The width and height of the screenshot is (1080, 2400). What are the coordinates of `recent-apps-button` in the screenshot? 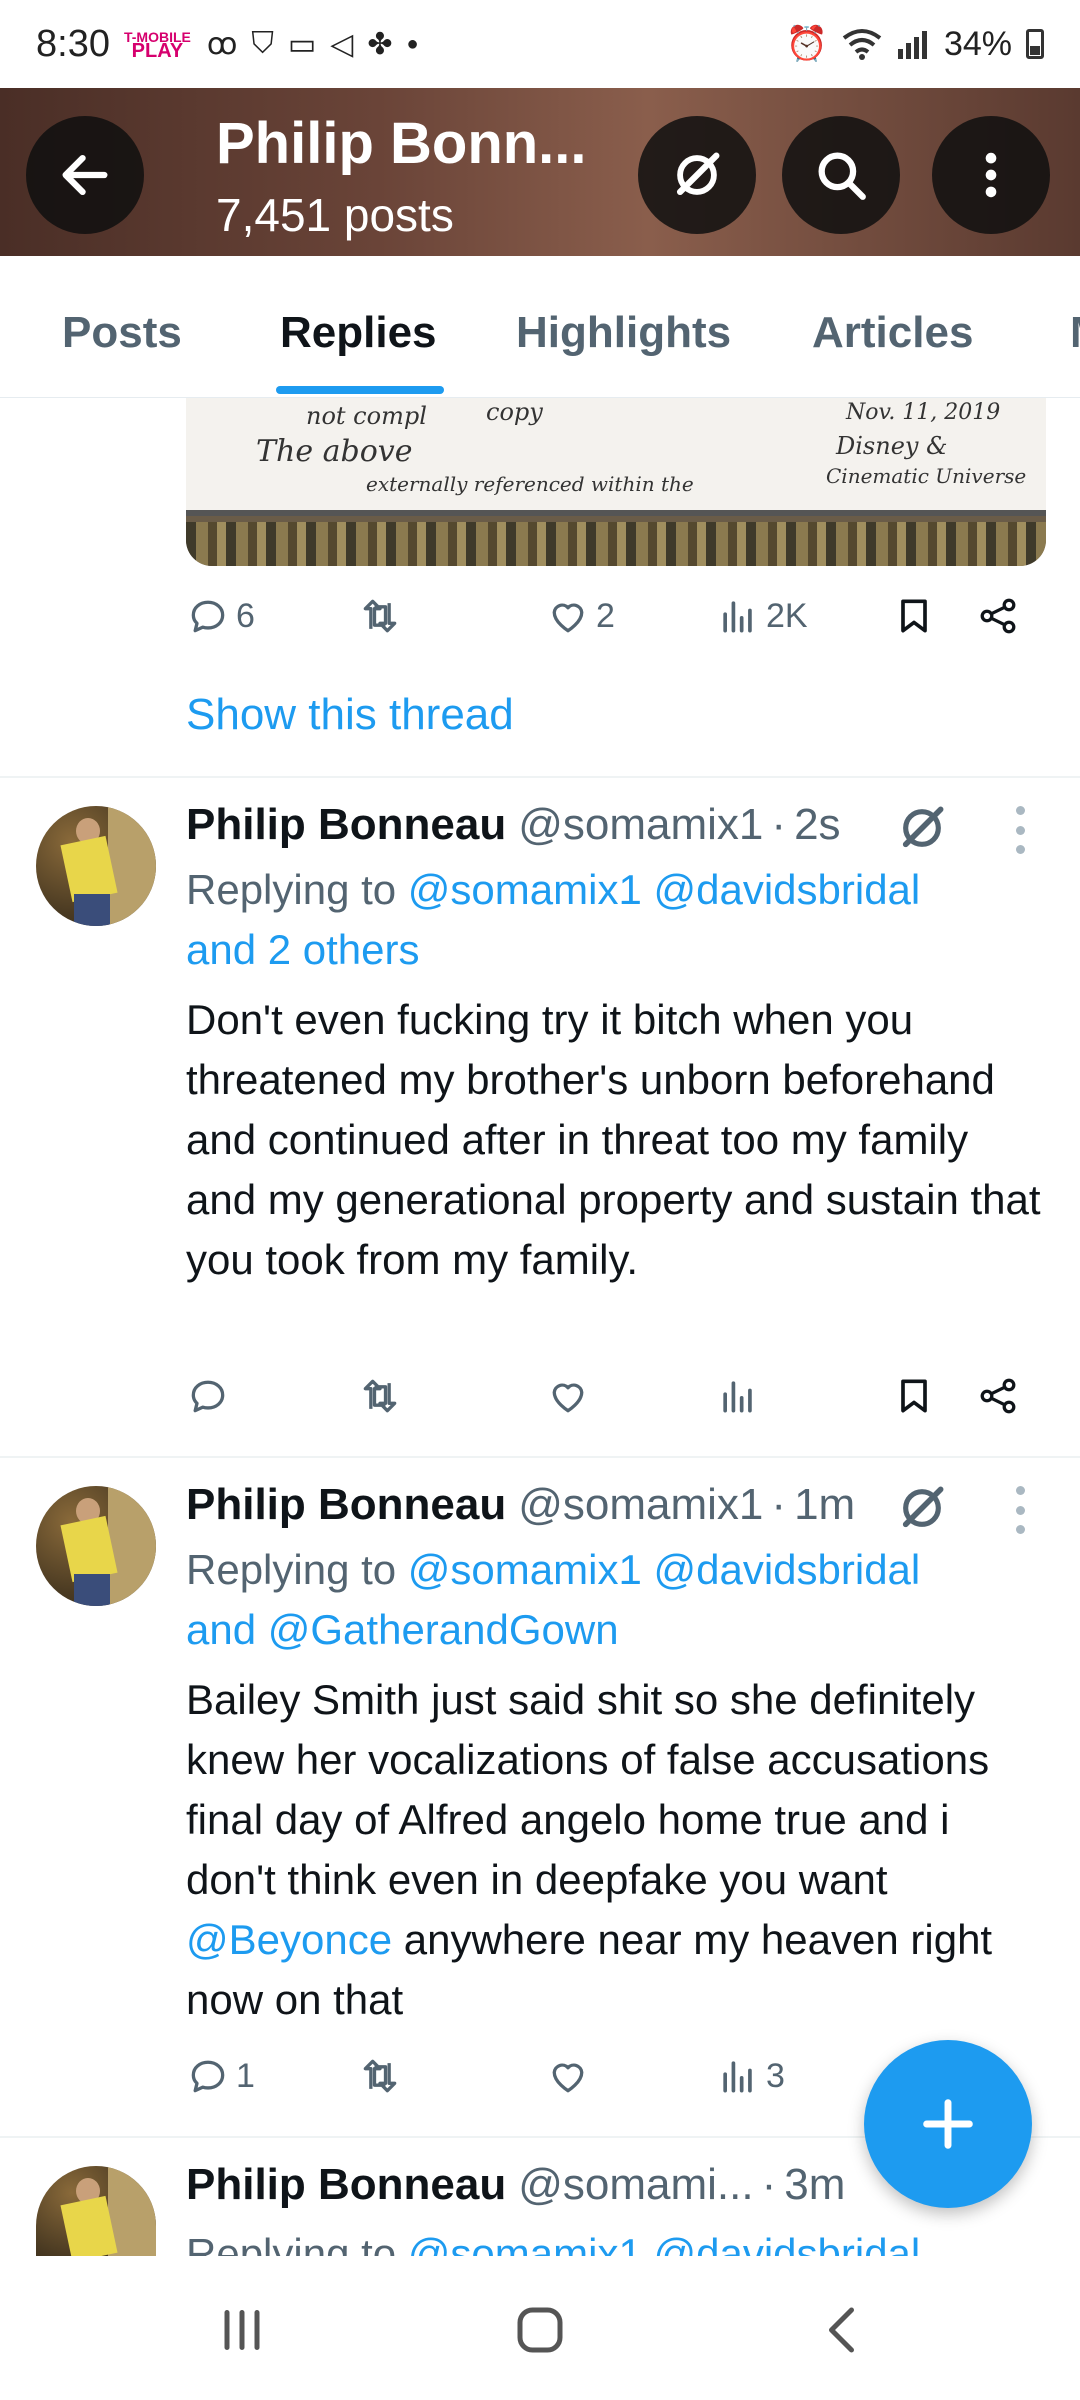 It's located at (242, 2330).